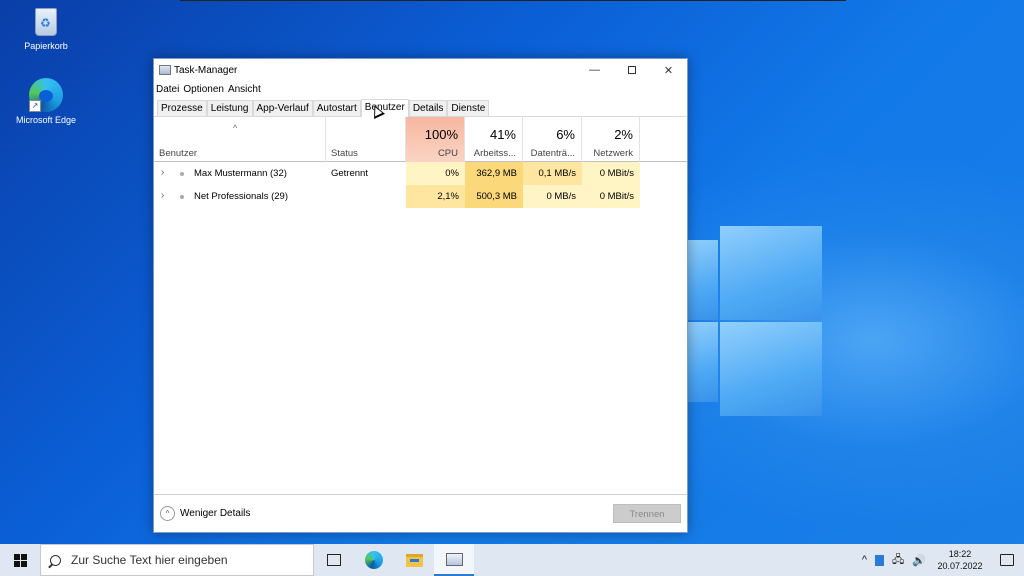 The width and height of the screenshot is (1024, 576). Describe the element at coordinates (513, 0) in the screenshot. I see `top-edge-line` at that location.